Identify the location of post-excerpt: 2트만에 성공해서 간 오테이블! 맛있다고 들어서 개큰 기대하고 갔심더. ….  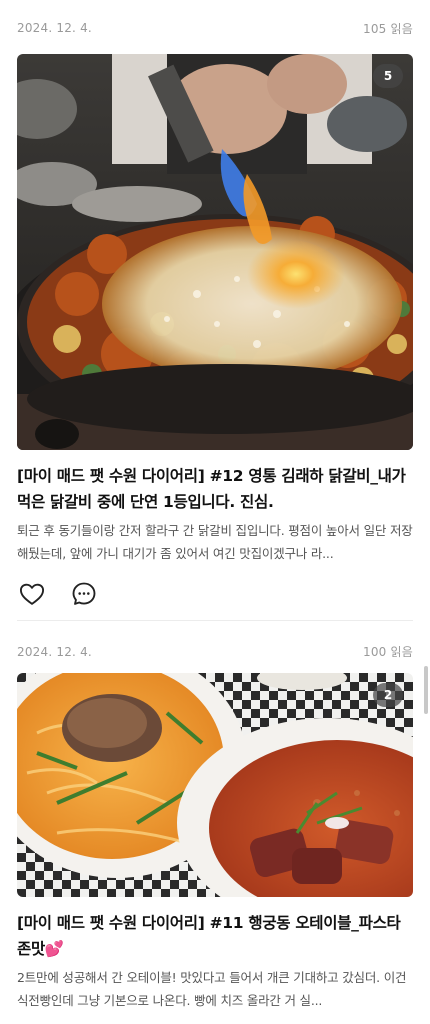
(215, 989).